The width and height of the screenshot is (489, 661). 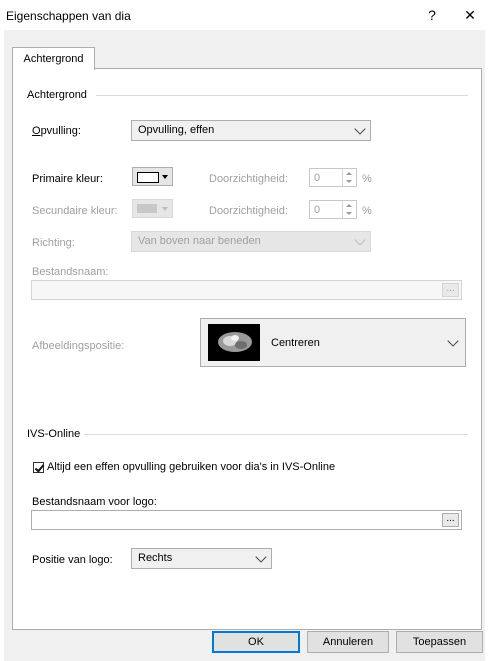 I want to click on checkmark-icon, so click(x=39, y=467).